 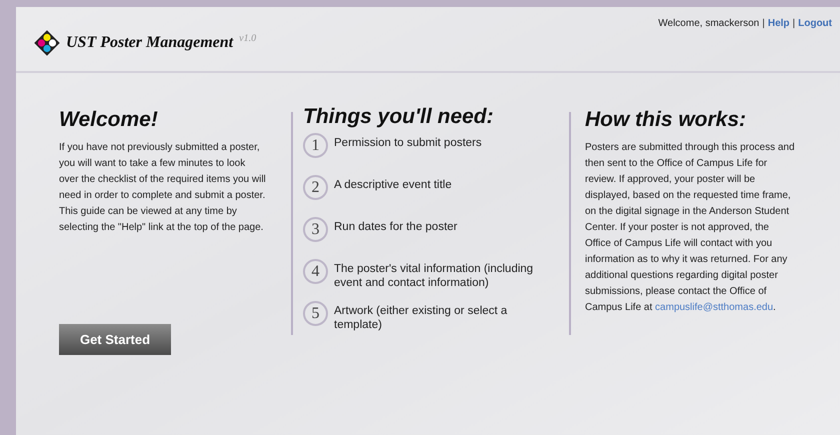 What do you see at coordinates (421, 318) in the screenshot?
I see `step-text: Artwork (either existing or select a template)` at bounding box center [421, 318].